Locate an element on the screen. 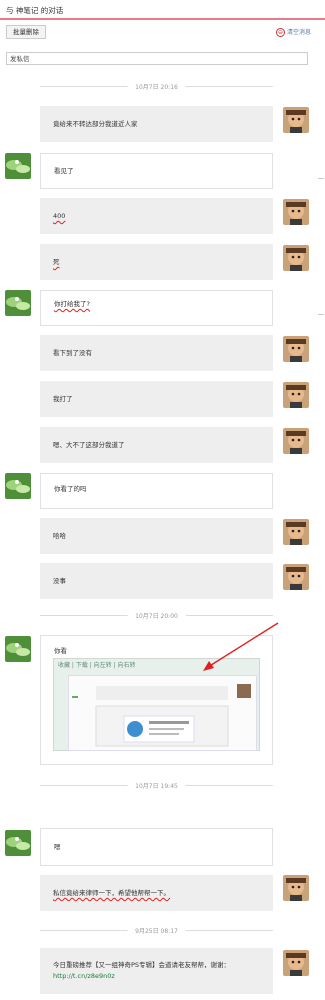 The height and width of the screenshot is (1000, 325). message-bubble: 没事 is located at coordinates (156, 581).